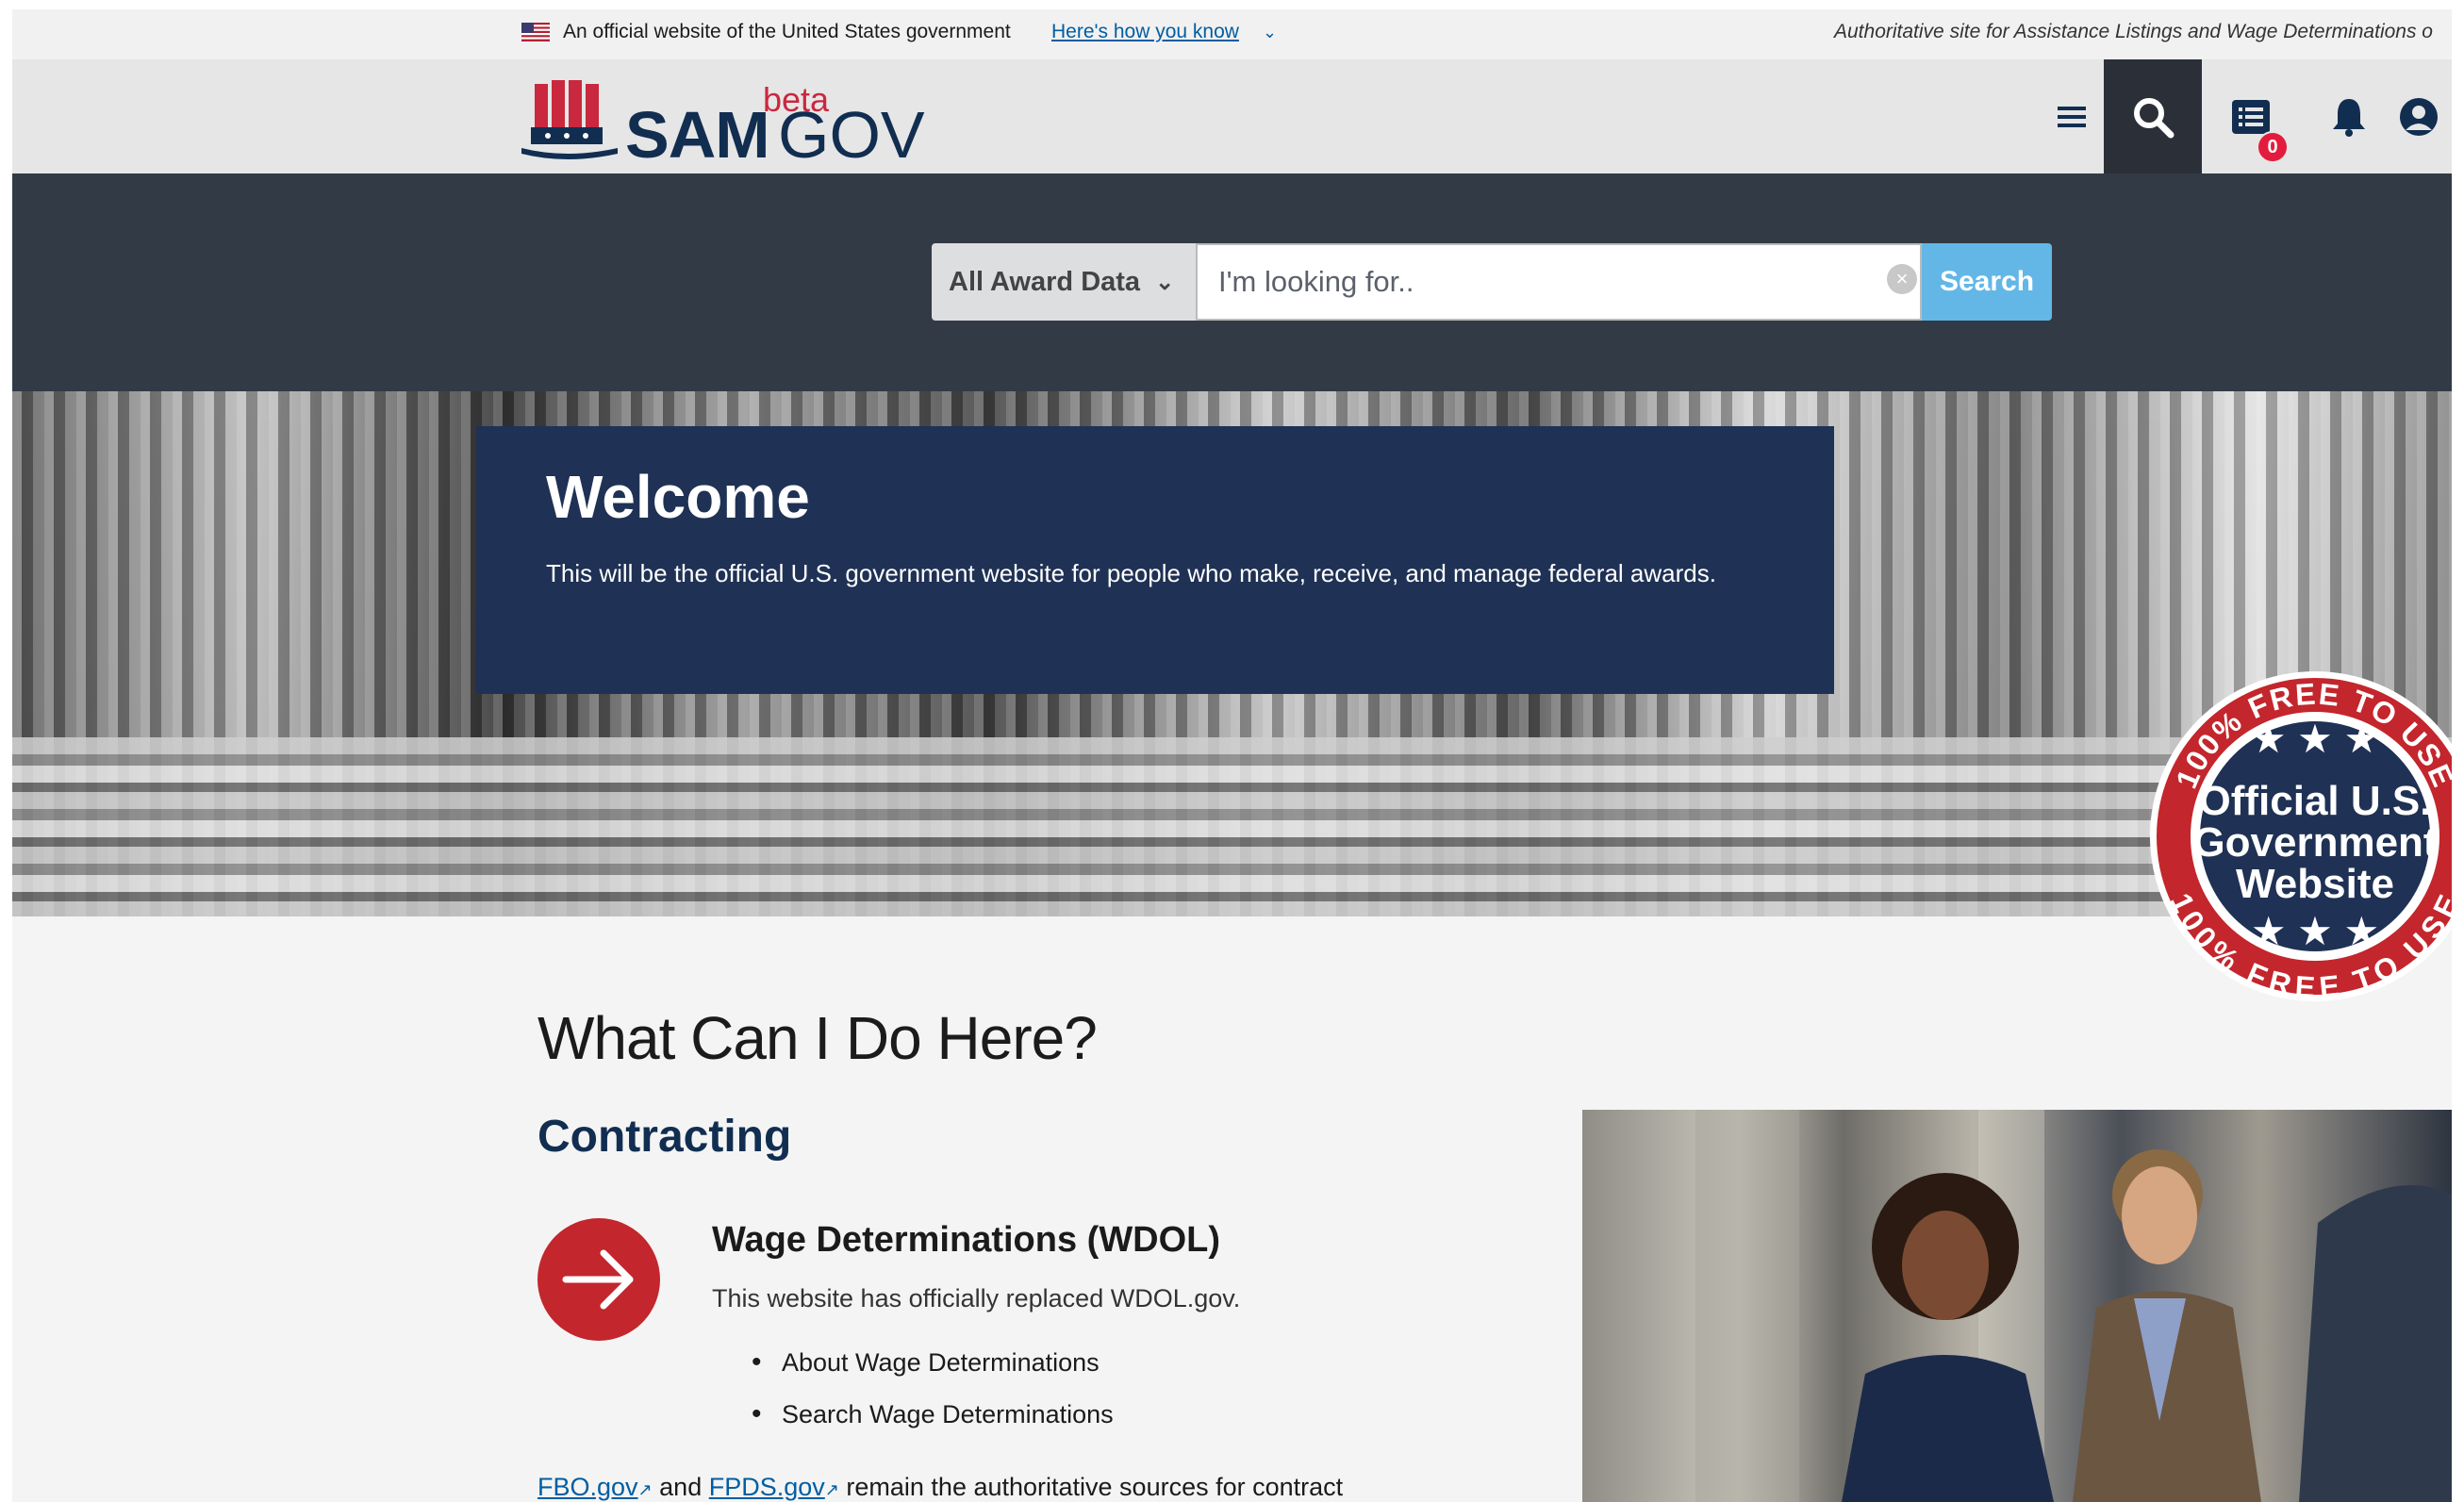 The height and width of the screenshot is (1502, 2464). I want to click on user-icon, so click(2419, 116).